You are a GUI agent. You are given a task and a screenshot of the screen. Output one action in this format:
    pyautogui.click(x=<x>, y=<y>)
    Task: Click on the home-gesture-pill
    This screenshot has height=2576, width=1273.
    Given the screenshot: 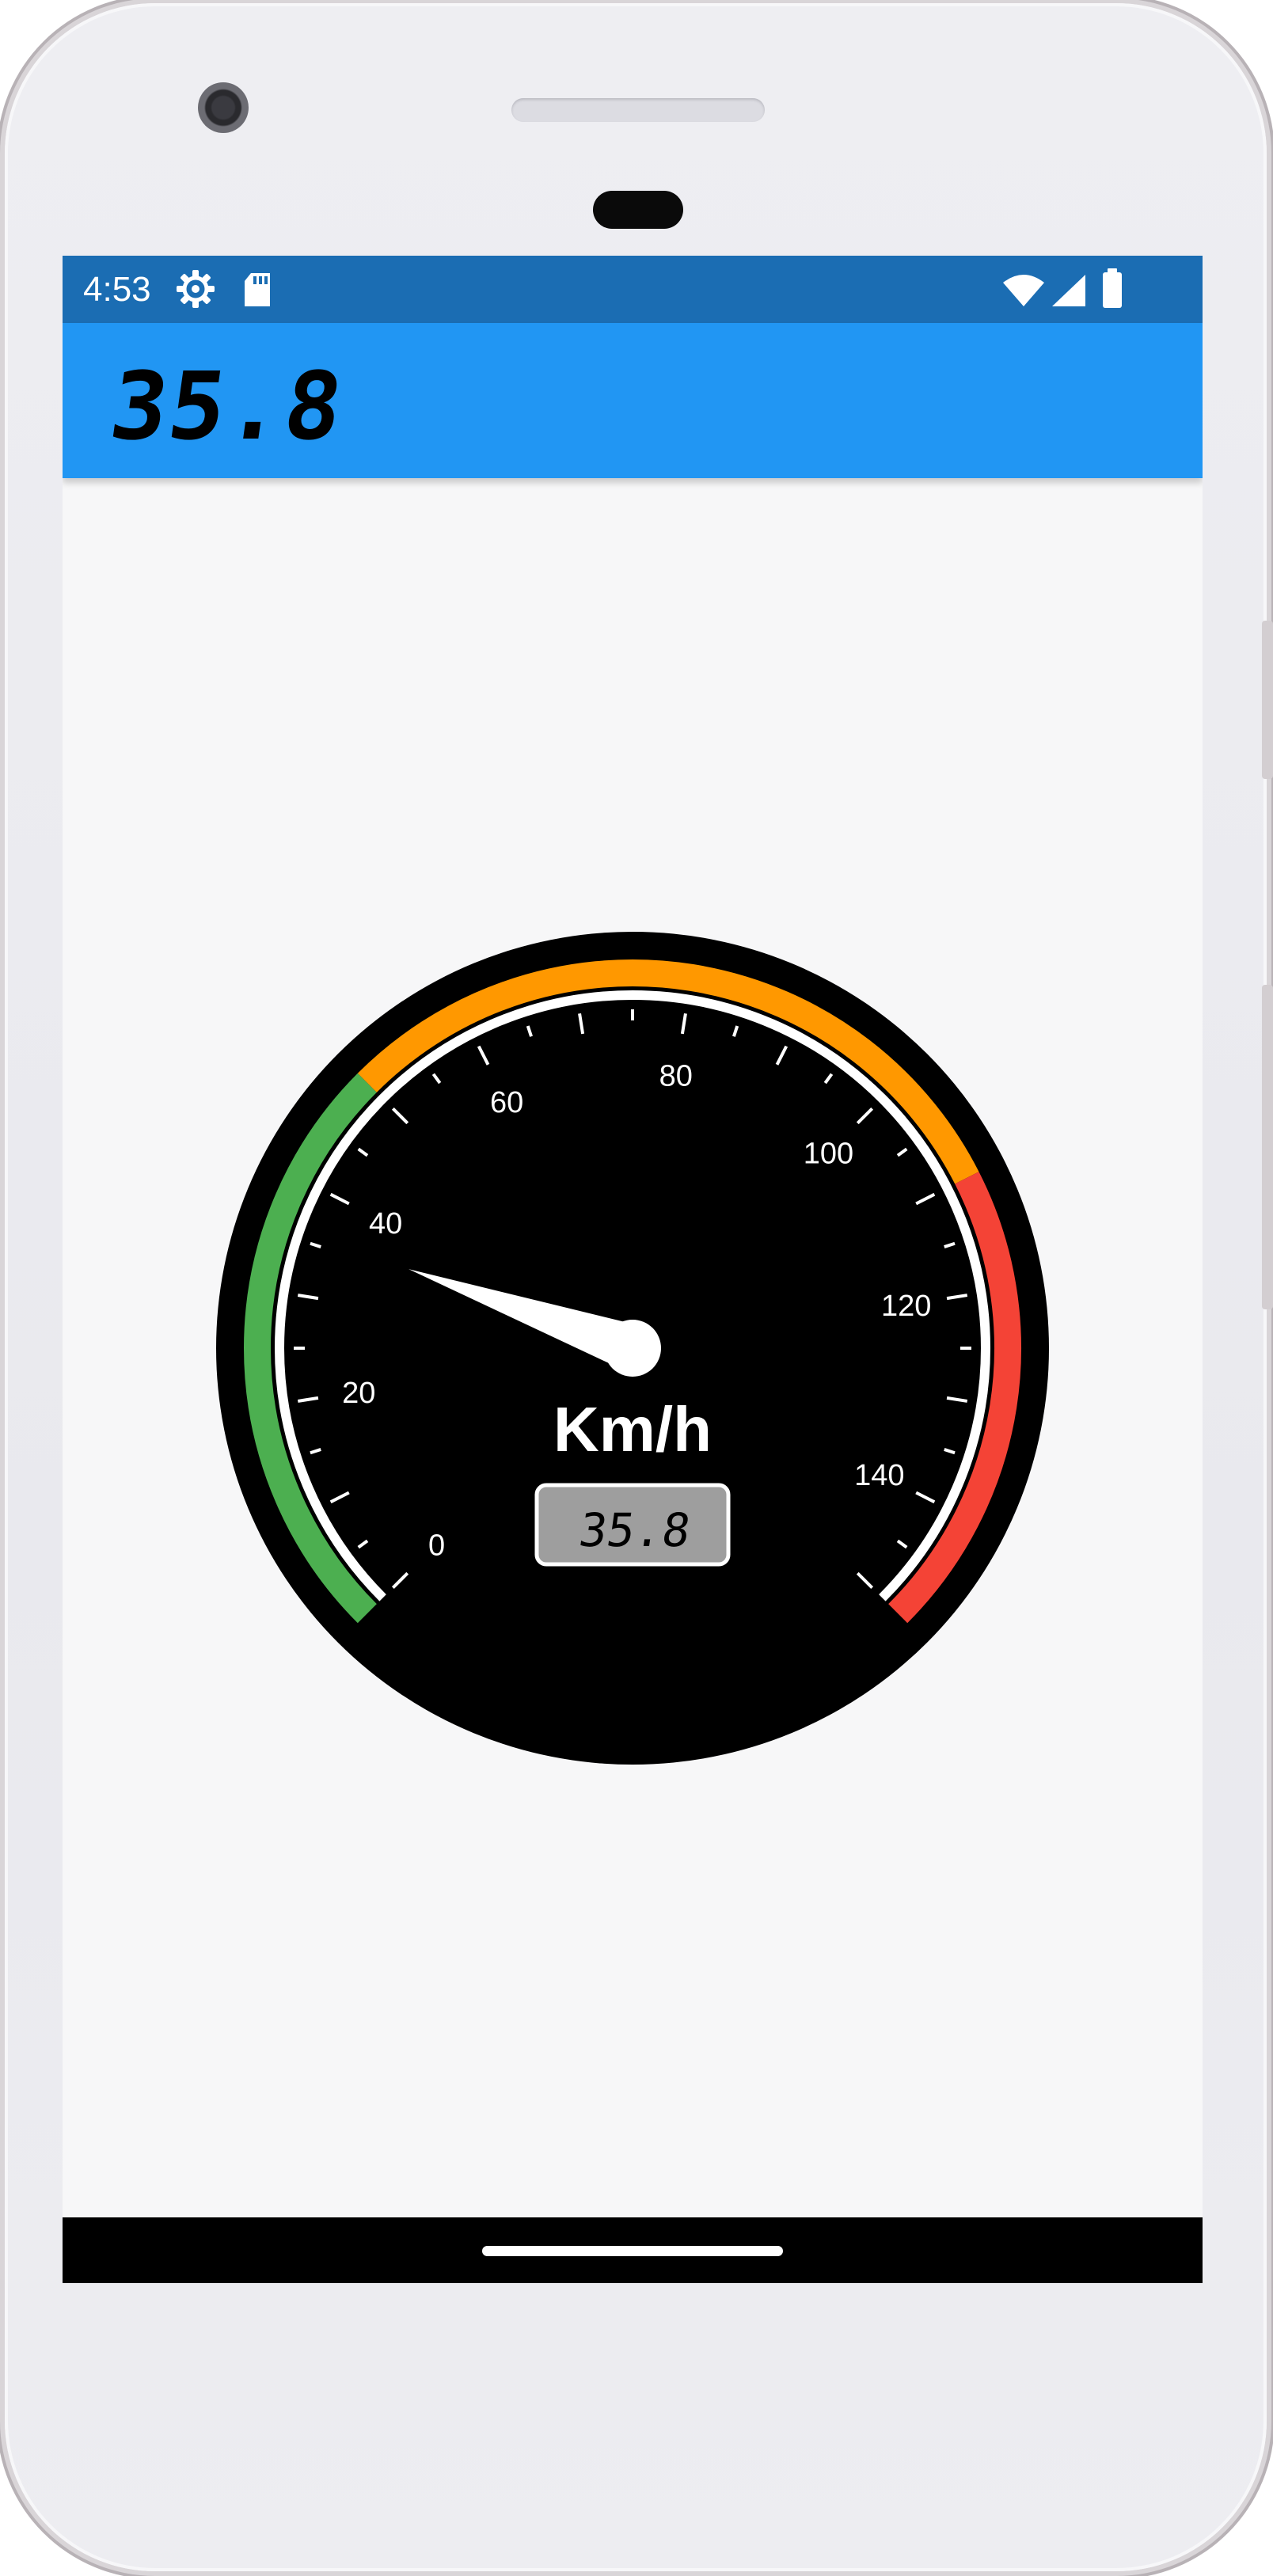 What is the action you would take?
    pyautogui.click(x=632, y=2251)
    